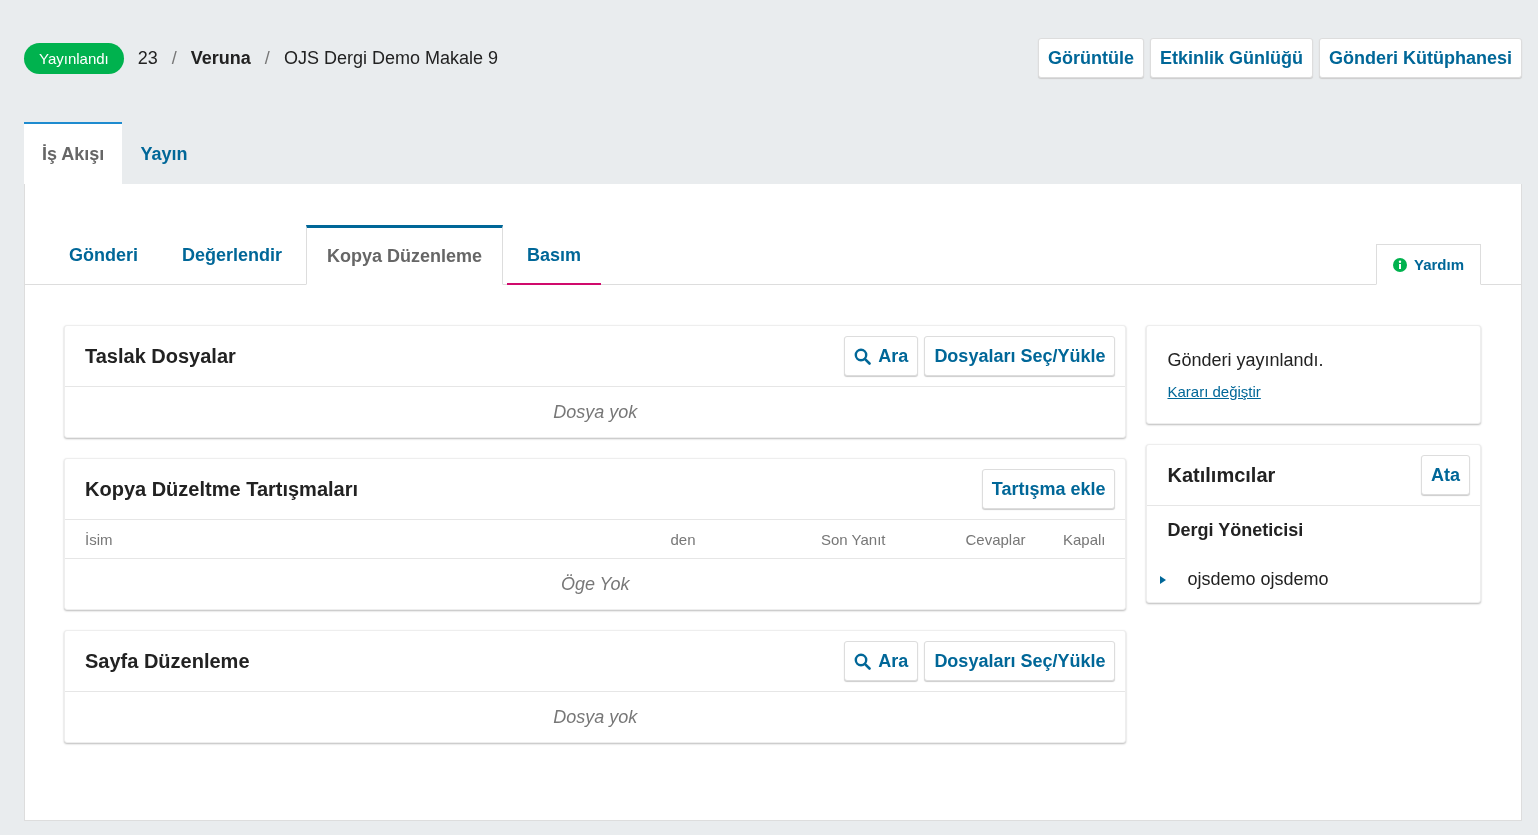  Describe the element at coordinates (1420, 58) in the screenshot. I see `header-action-button: Gönderi Kütüphanesi` at that location.